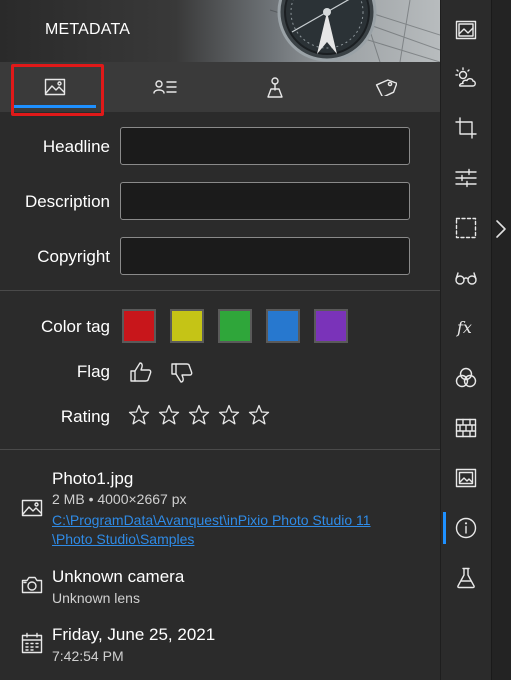 The width and height of the screenshot is (511, 680). I want to click on flag-pick-button, so click(141, 372).